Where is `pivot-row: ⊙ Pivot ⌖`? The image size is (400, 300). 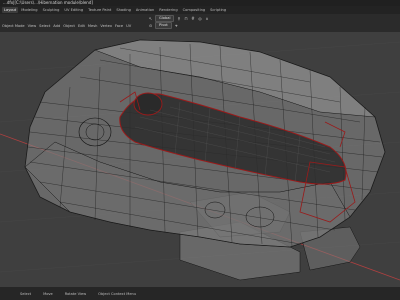
pivot-row: ⊙ Pivot ⌖ is located at coordinates (164, 25).